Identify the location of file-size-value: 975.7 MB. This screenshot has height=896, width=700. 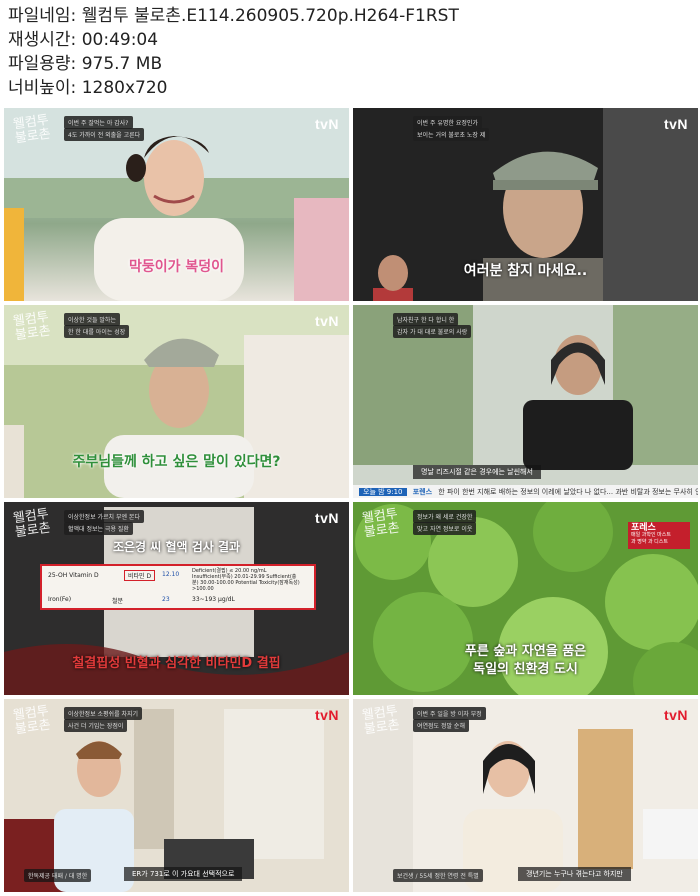
(122, 64).